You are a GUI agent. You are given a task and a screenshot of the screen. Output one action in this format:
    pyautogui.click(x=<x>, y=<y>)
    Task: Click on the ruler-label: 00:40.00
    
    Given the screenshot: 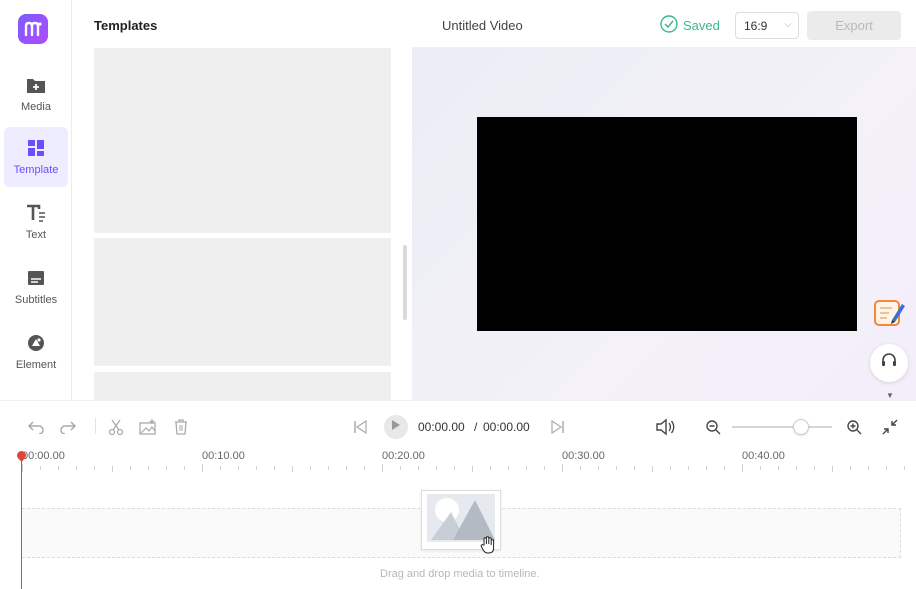 What is the action you would take?
    pyautogui.click(x=763, y=456)
    